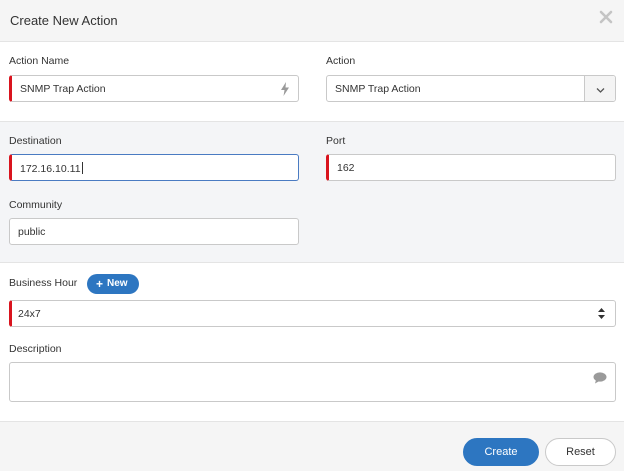 The image size is (624, 471). Describe the element at coordinates (600, 91) in the screenshot. I see `chevron-down-icon` at that location.